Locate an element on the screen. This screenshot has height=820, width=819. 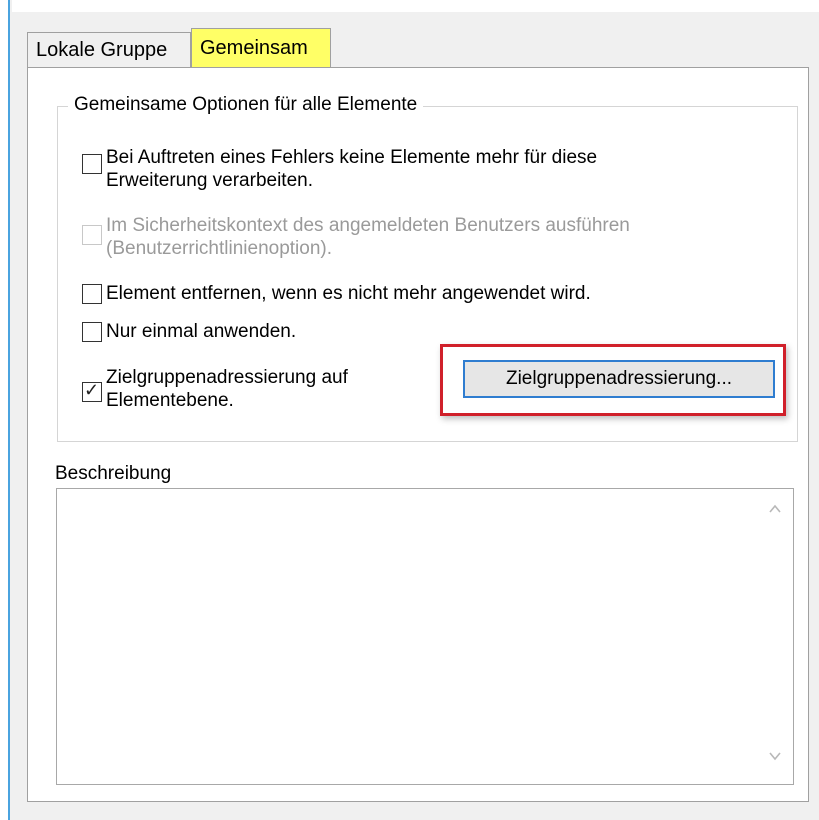
checkbox-apply-once is located at coordinates (92, 332).